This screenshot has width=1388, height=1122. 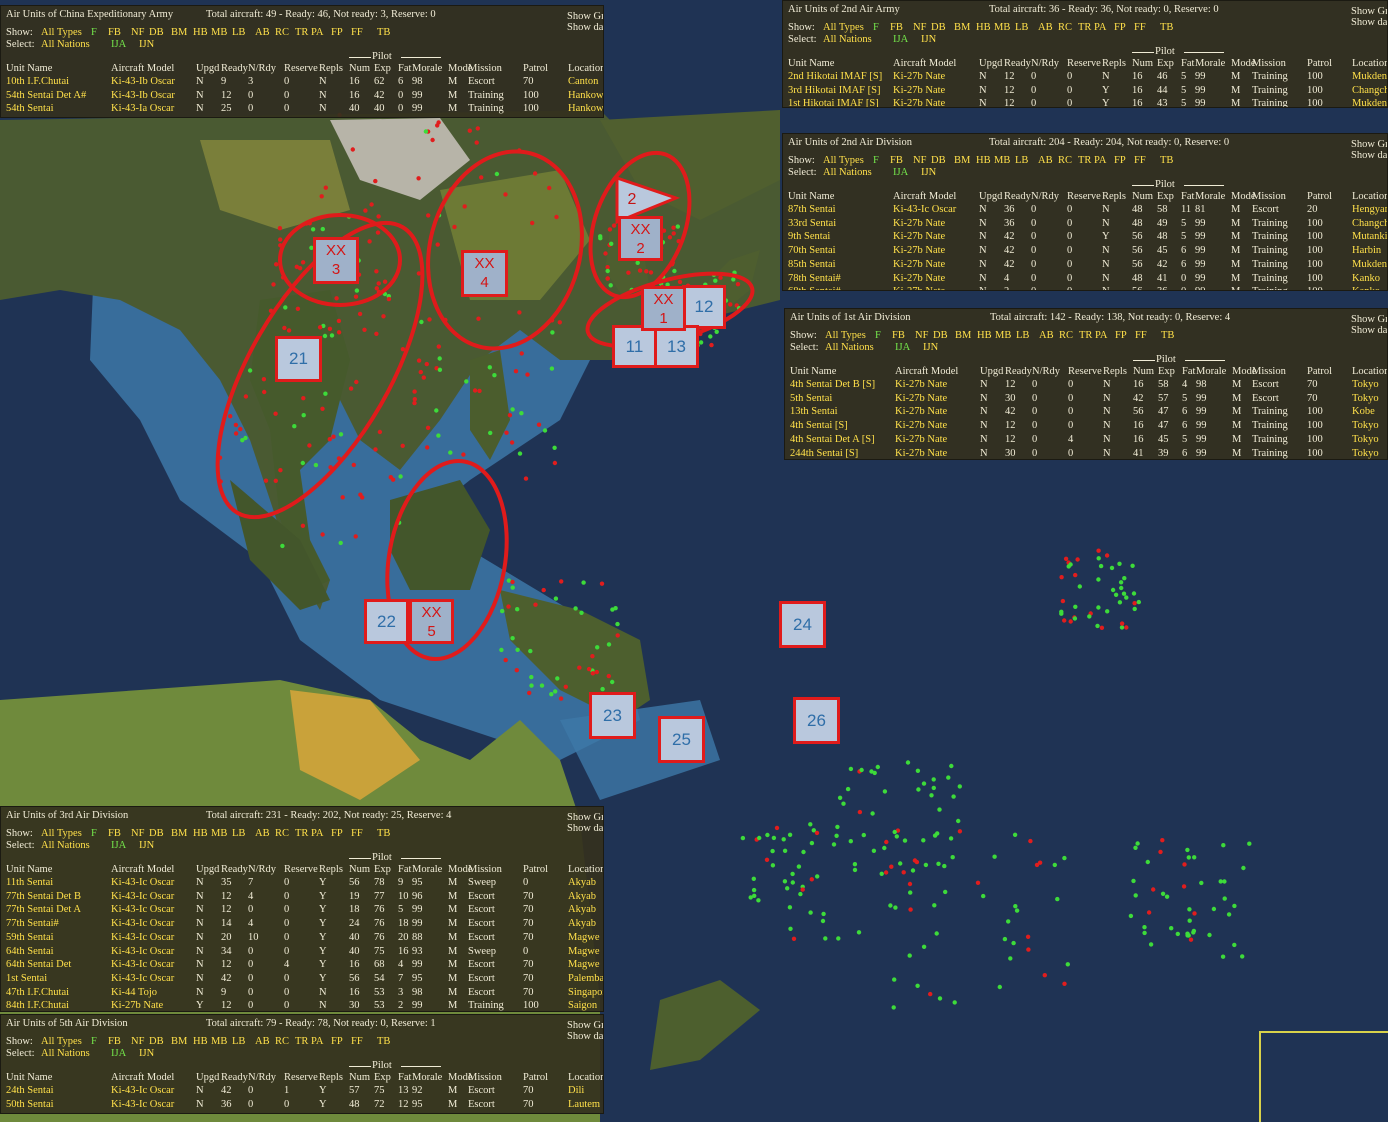 I want to click on filter-type-lb: LB, so click(x=238, y=1041).